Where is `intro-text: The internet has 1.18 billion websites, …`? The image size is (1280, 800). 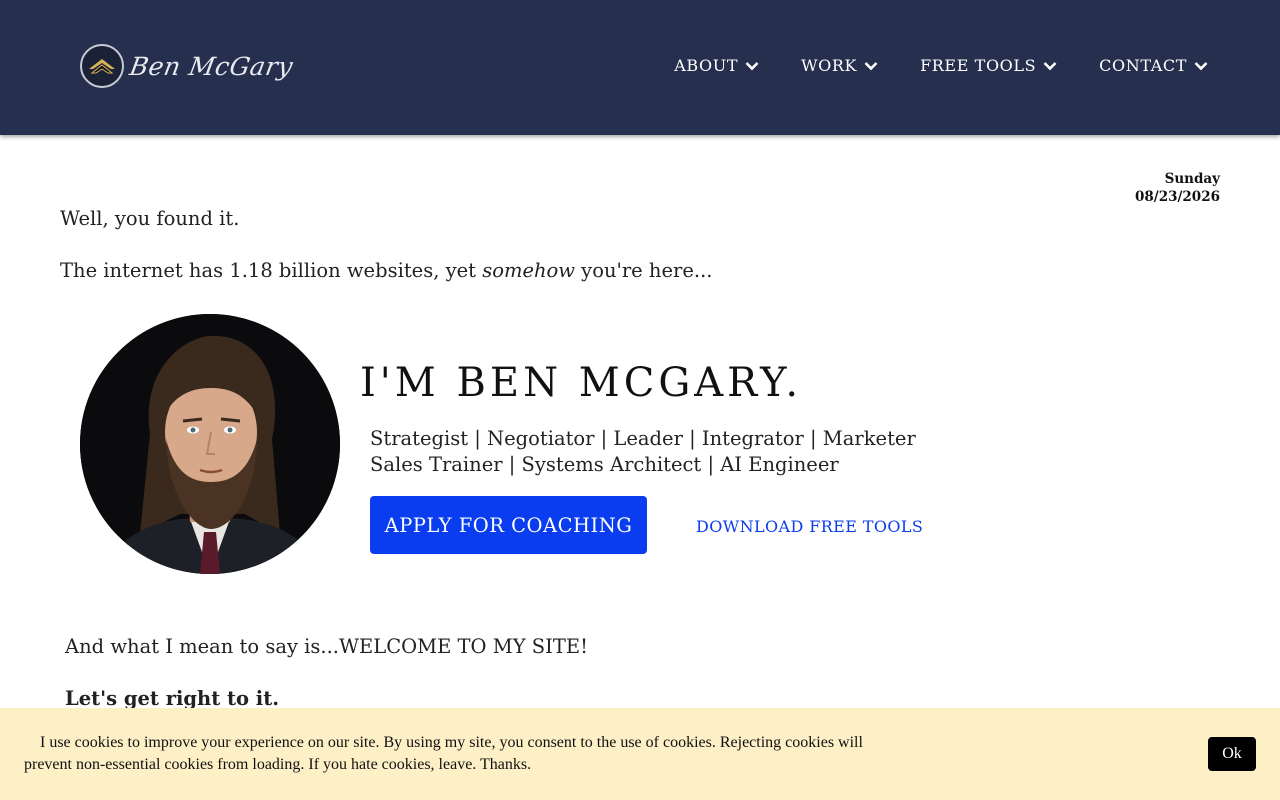 intro-text: The internet has 1.18 billion websites, … is located at coordinates (271, 270).